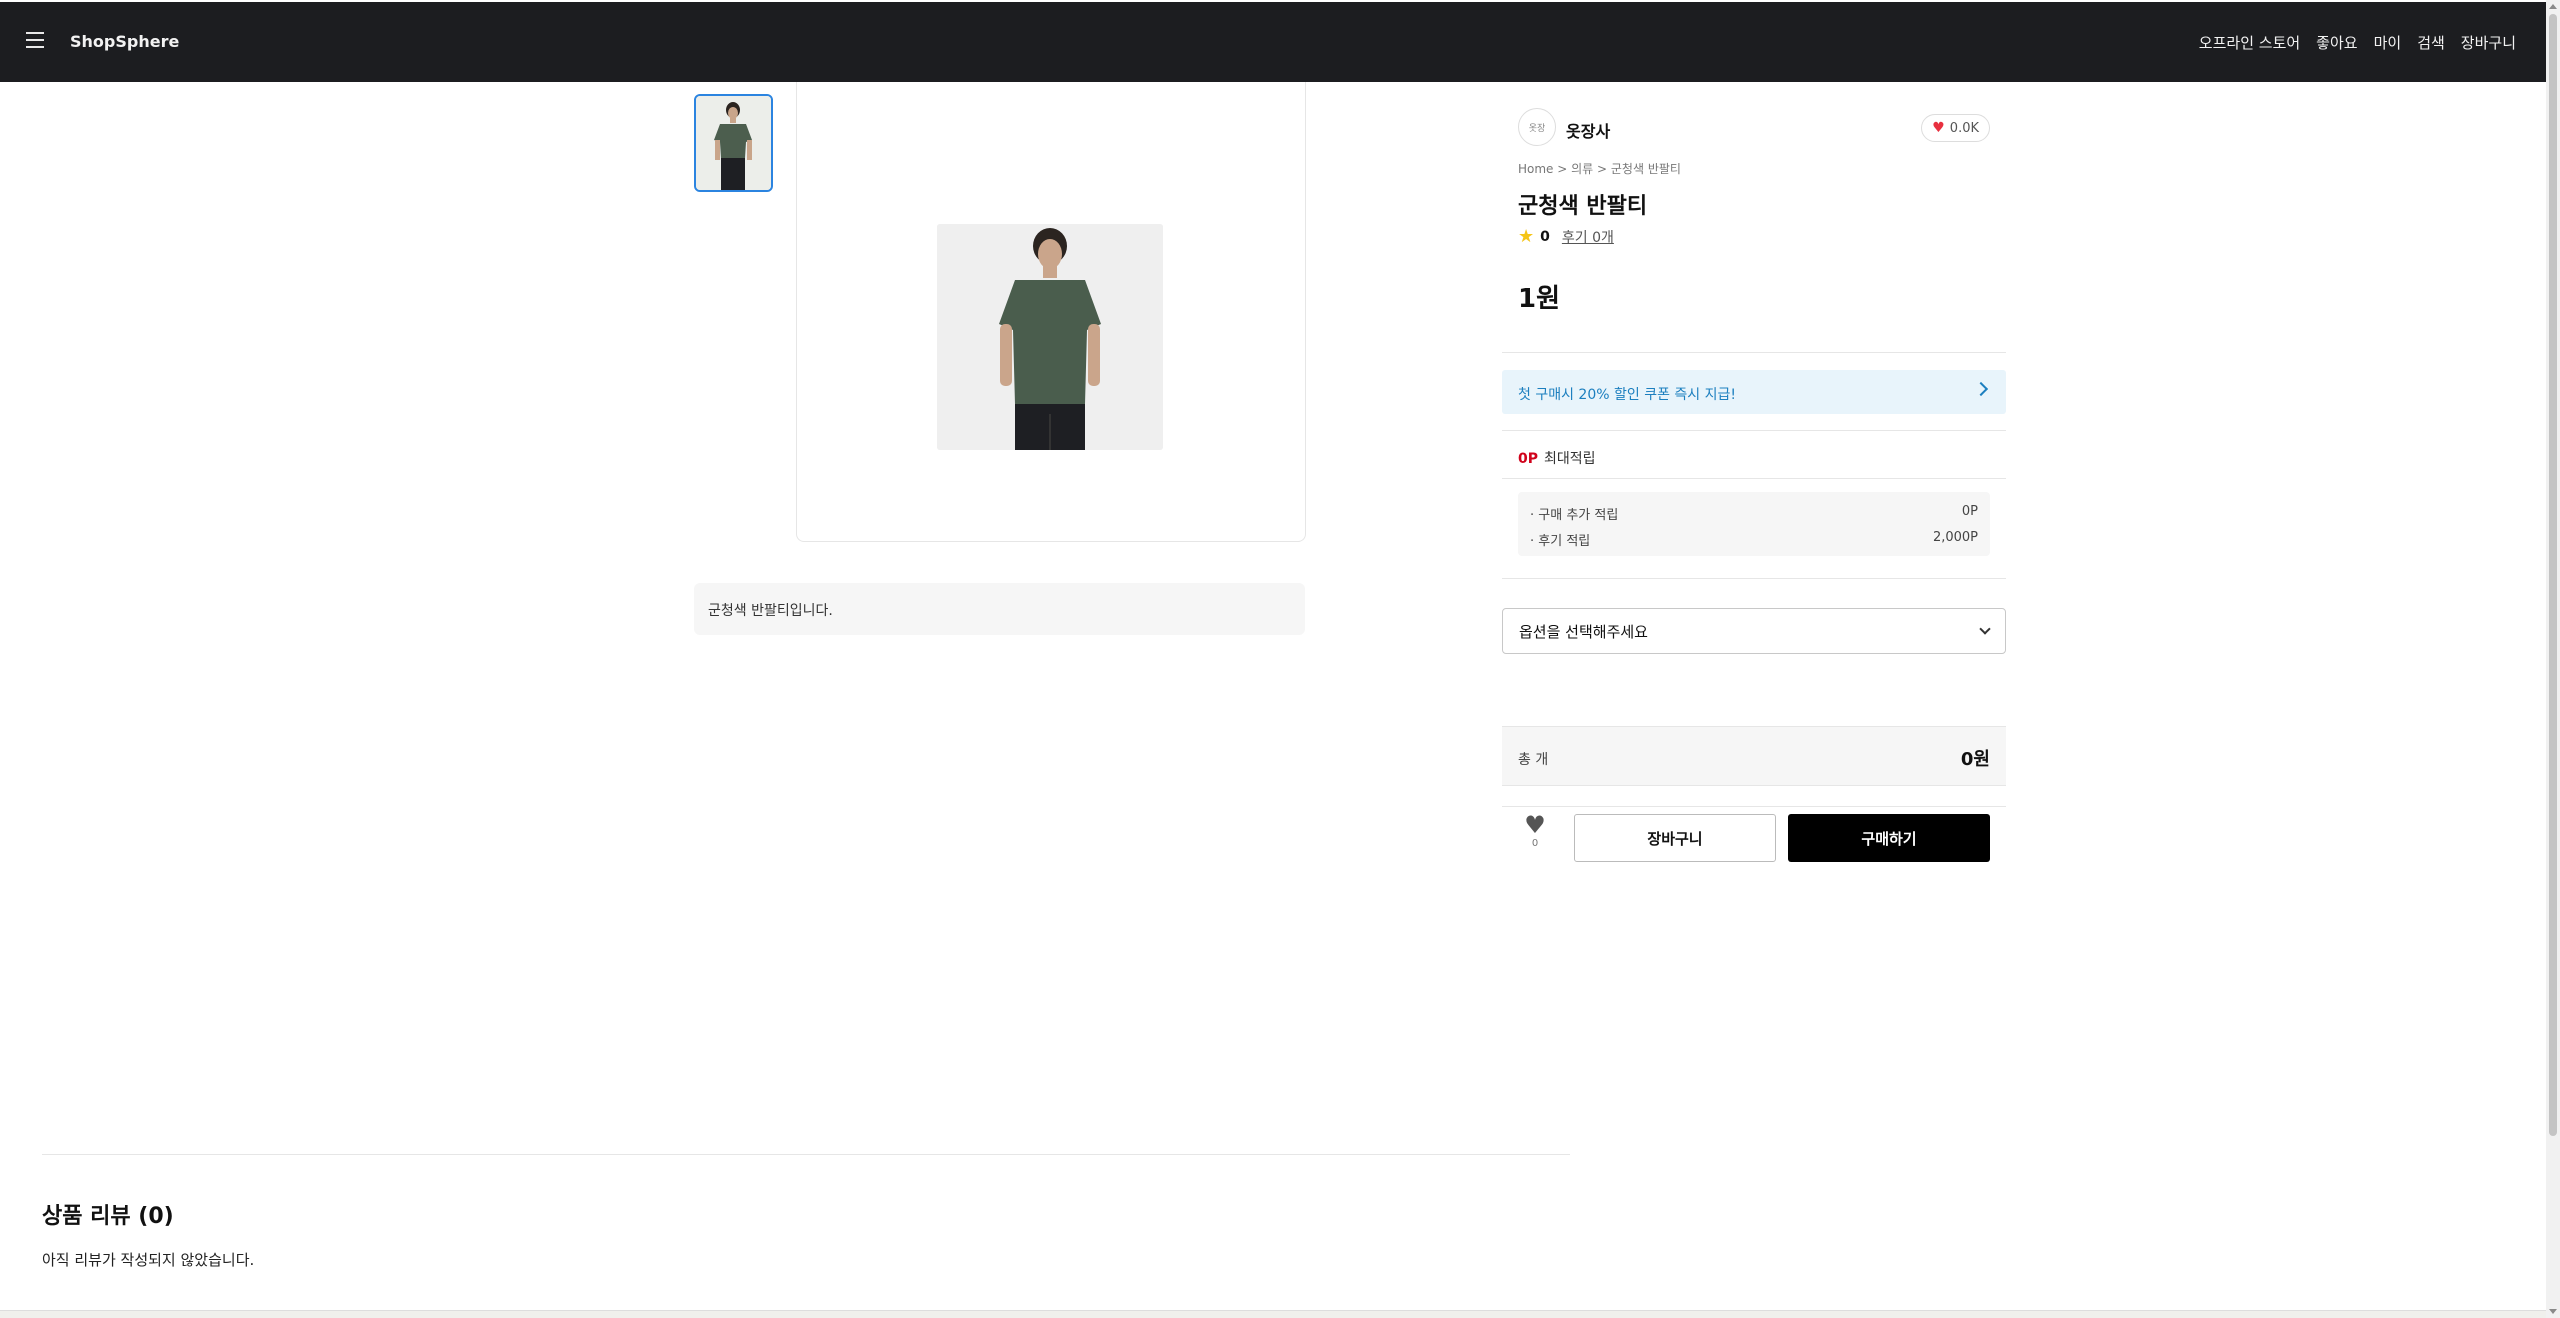 Image resolution: width=2560 pixels, height=1318 pixels. I want to click on like-button: ♥ 0.0K, so click(1955, 128).